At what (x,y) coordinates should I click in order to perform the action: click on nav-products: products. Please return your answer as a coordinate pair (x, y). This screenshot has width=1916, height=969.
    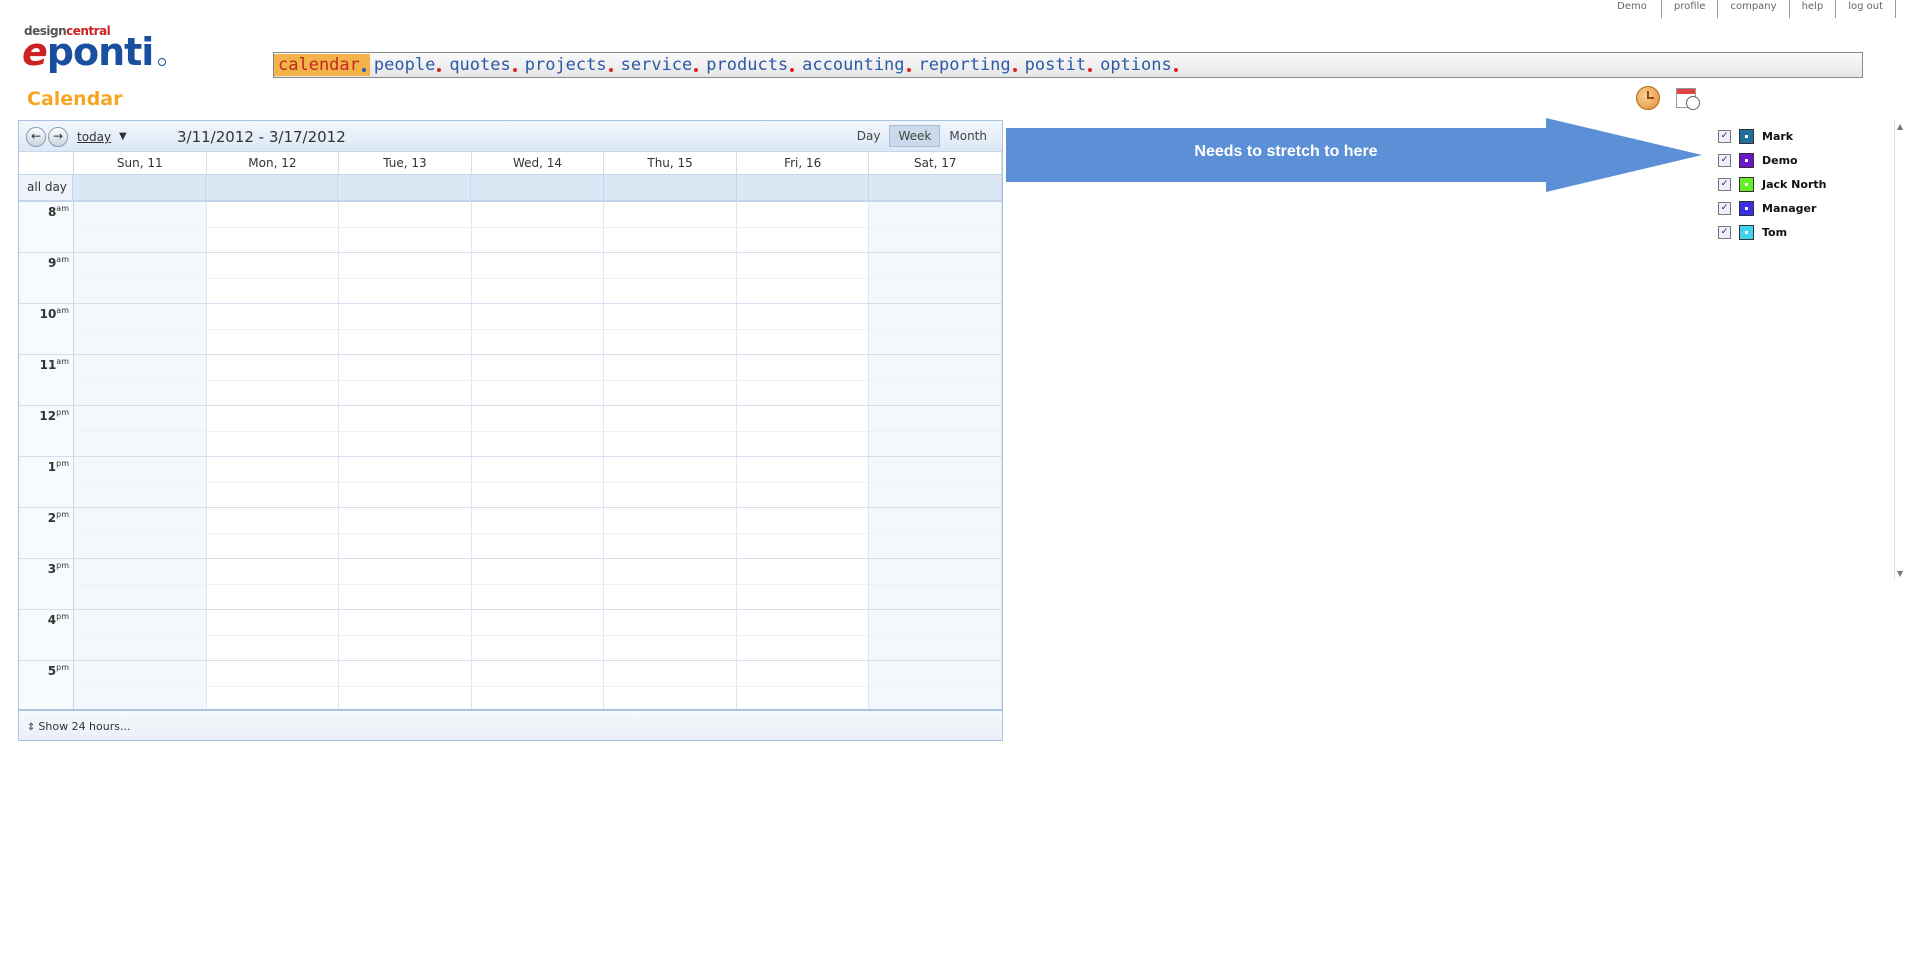
    Looking at the image, I should click on (750, 65).